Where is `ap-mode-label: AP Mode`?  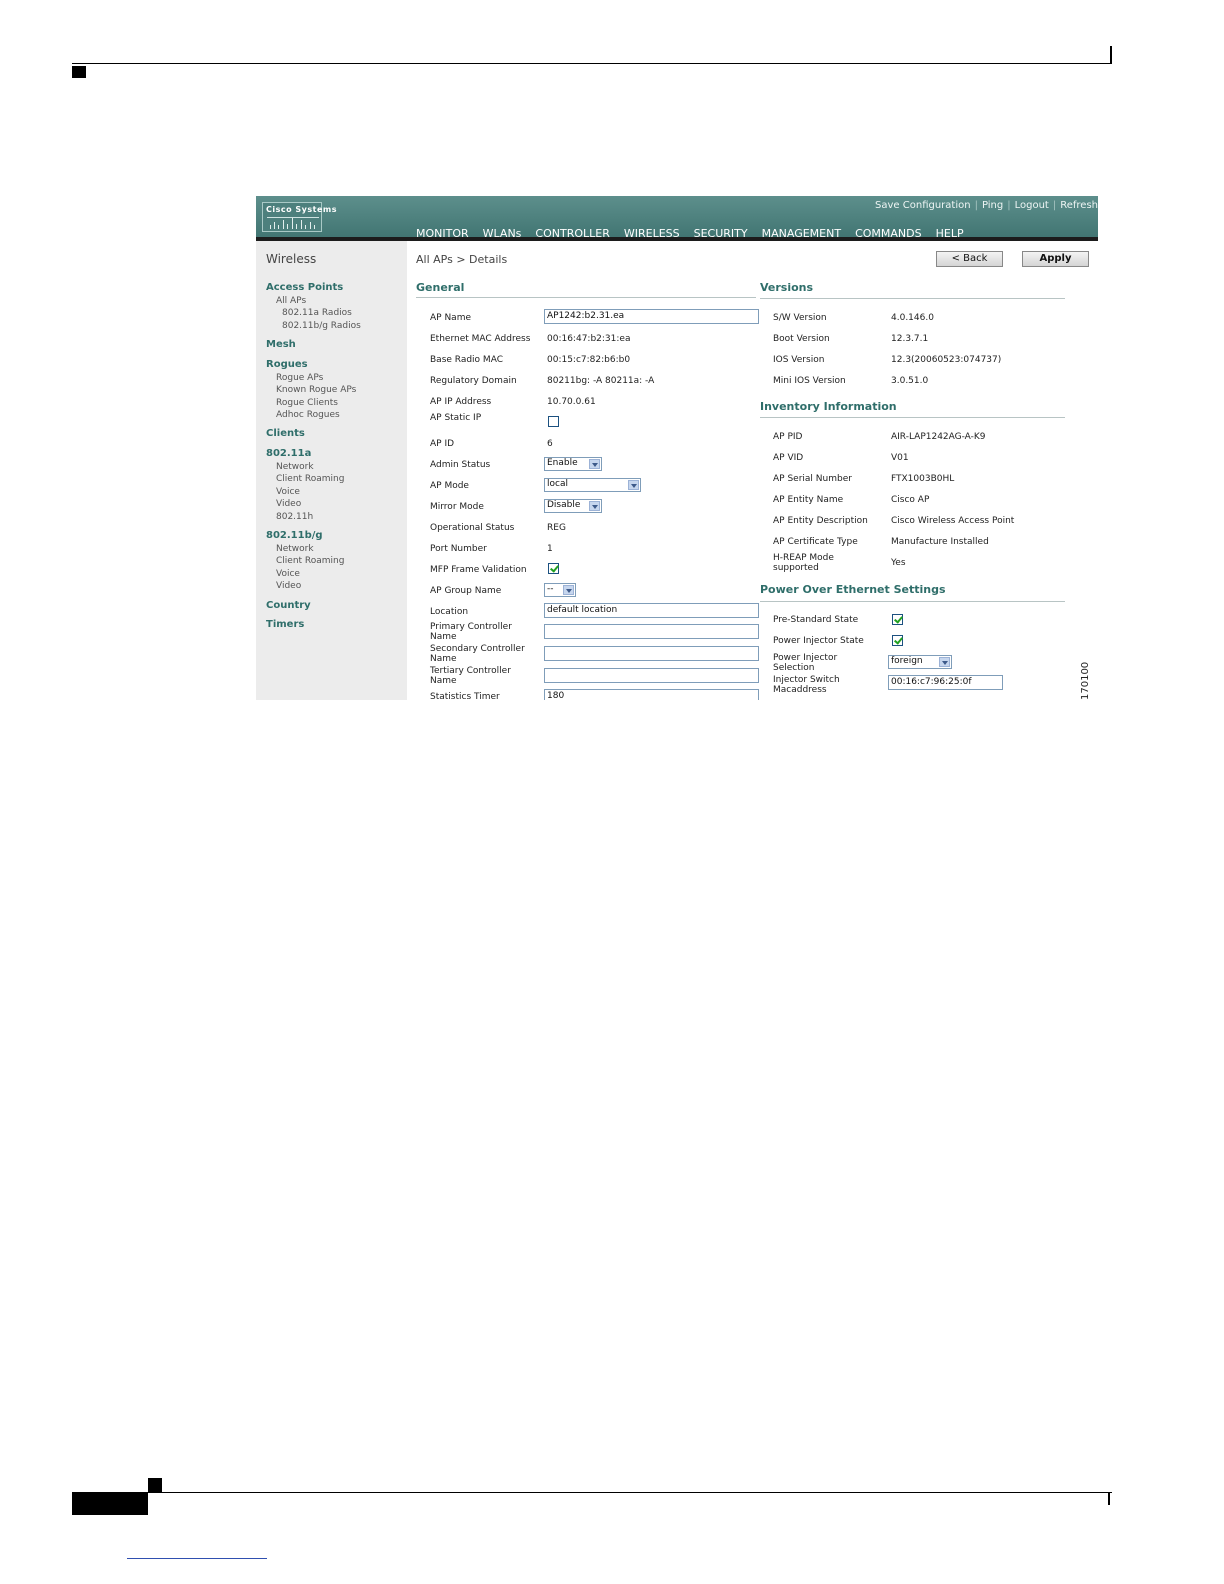
ap-mode-label: AP Mode is located at coordinates (449, 486).